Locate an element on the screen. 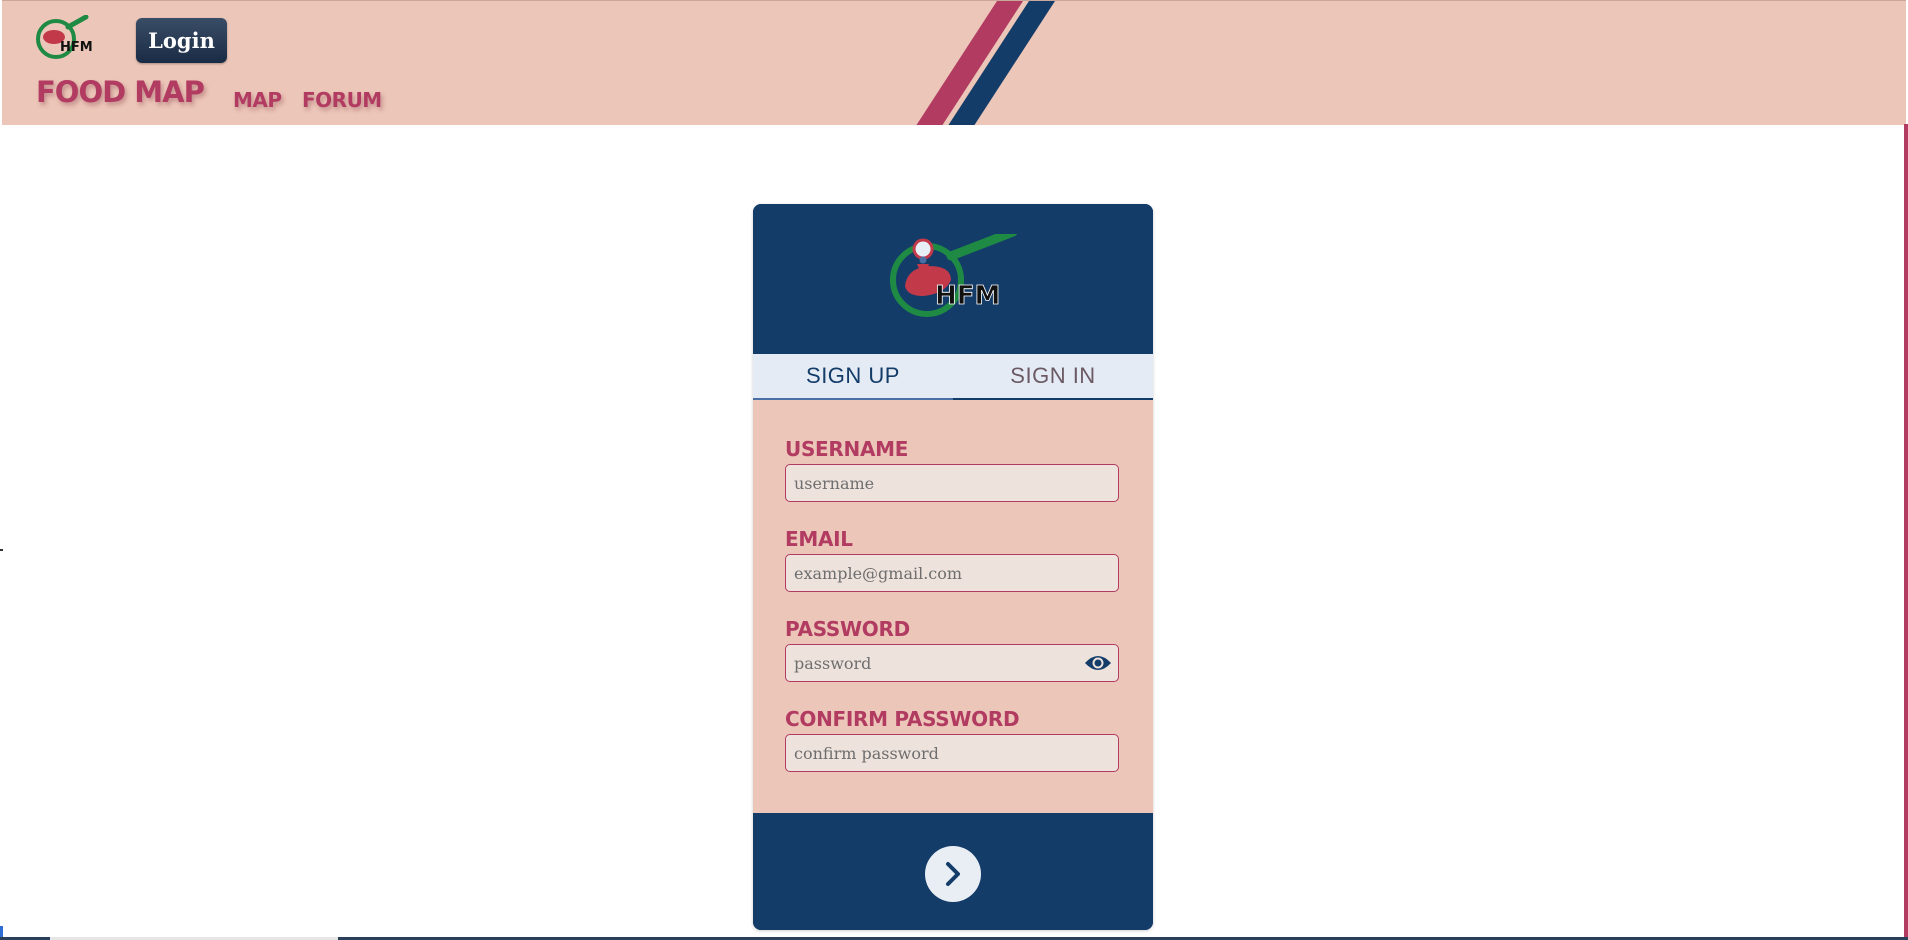 The width and height of the screenshot is (1908, 940). username-input is located at coordinates (952, 483).